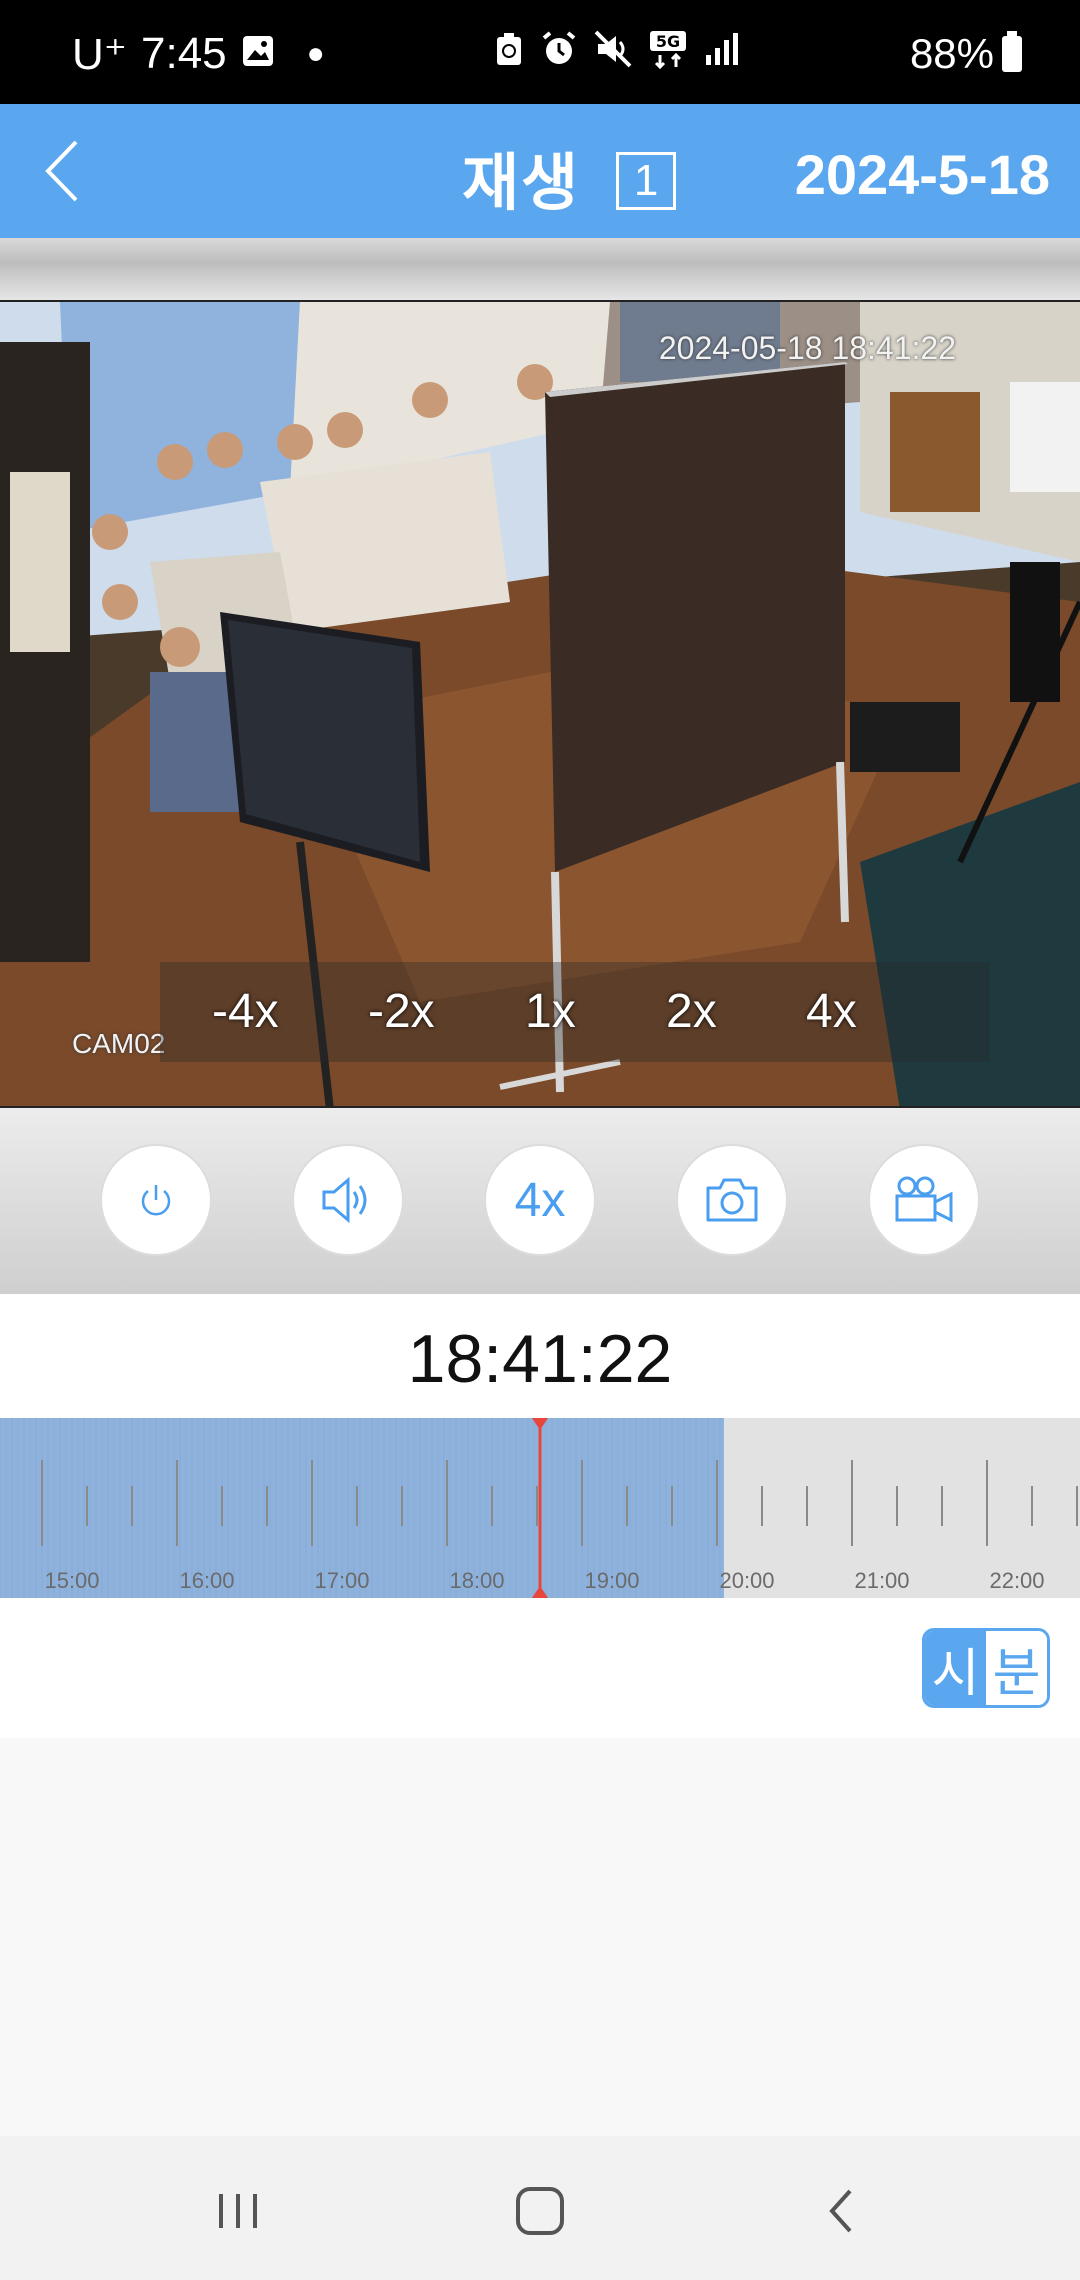  What do you see at coordinates (119, 1043) in the screenshot?
I see `camera-label: CAM02` at bounding box center [119, 1043].